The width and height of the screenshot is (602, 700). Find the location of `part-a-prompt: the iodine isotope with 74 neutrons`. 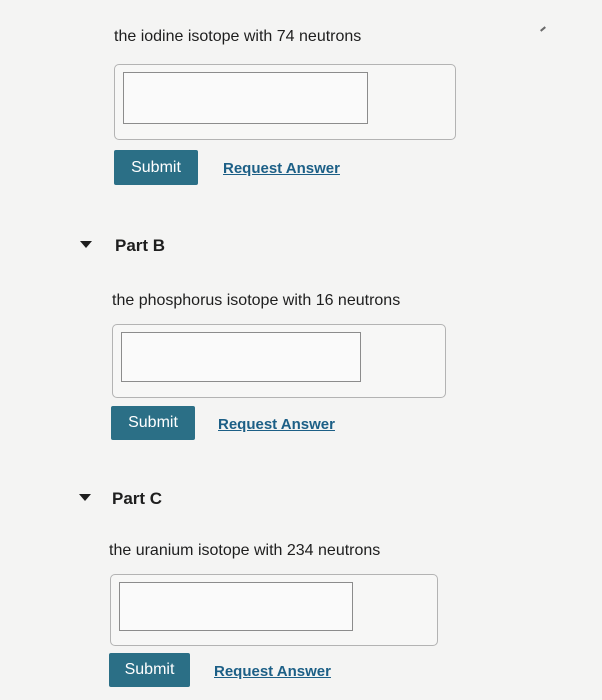

part-a-prompt: the iodine isotope with 74 neutrons is located at coordinates (238, 36).